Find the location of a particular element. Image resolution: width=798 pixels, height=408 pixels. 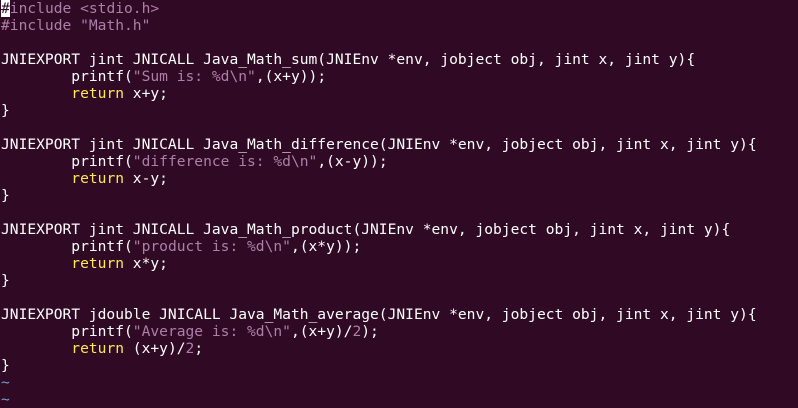

text-cursor: # is located at coordinates (5, 8).